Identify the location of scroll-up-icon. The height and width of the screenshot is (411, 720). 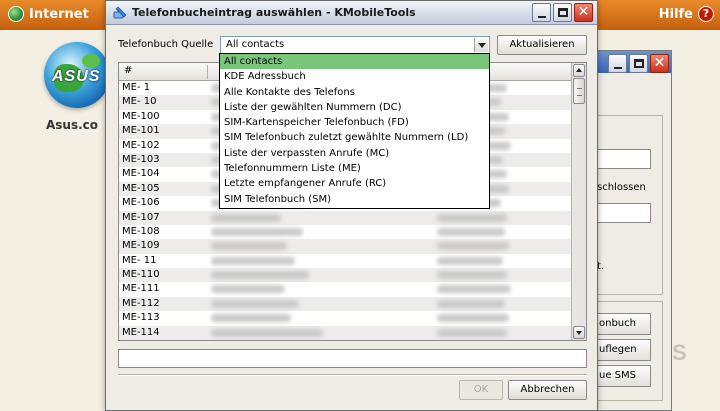
(579, 70).